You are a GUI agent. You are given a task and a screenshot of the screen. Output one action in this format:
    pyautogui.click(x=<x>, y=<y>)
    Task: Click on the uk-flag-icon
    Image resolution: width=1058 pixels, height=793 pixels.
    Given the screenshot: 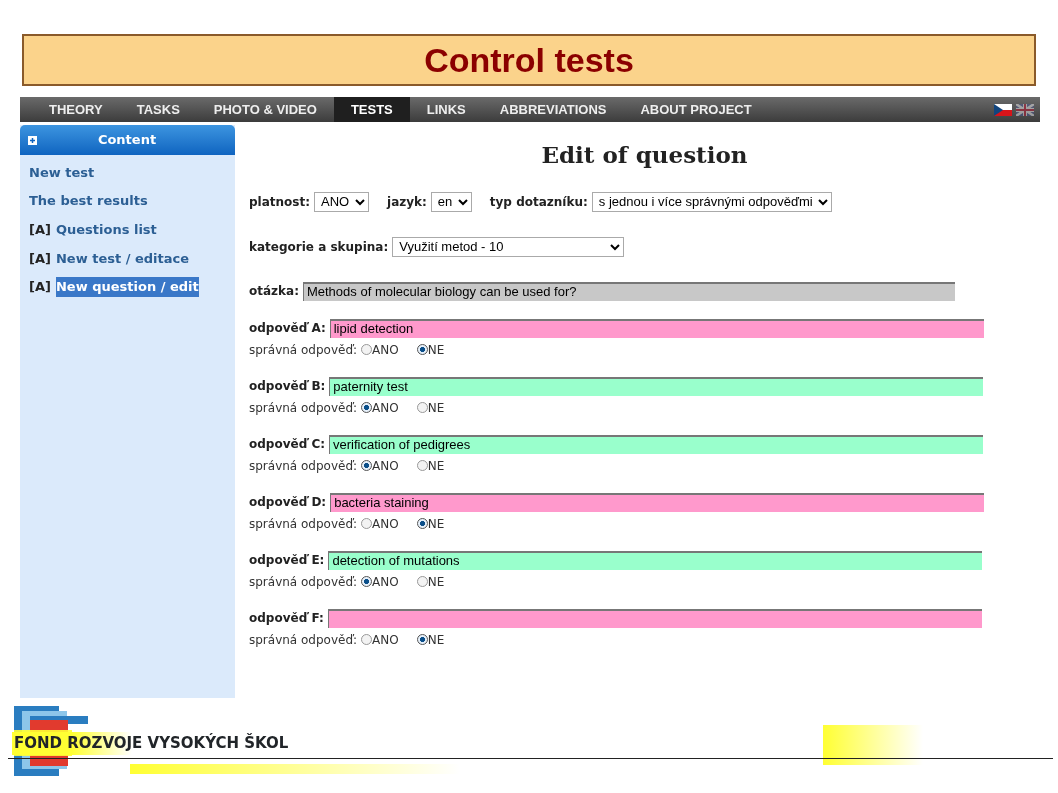 What is the action you would take?
    pyautogui.click(x=1025, y=109)
    